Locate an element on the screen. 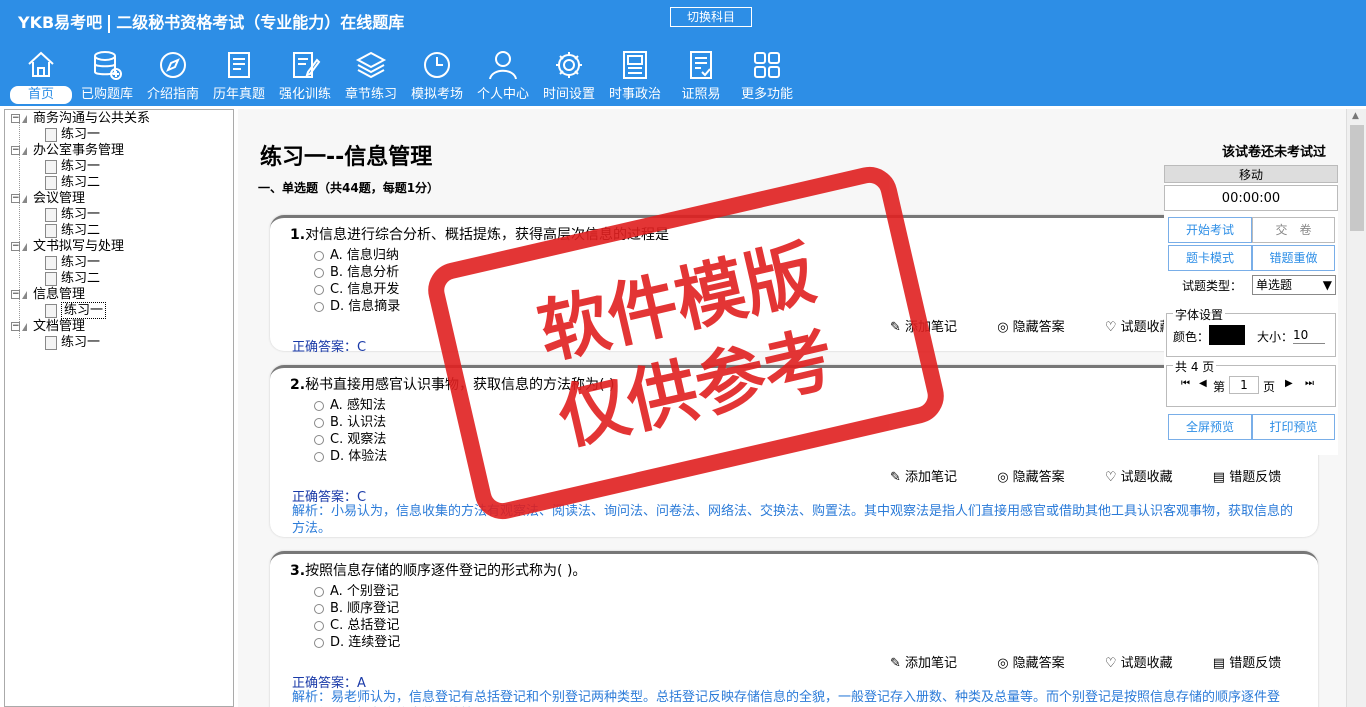 The image size is (1366, 707). wrong-redo-button: 错题重做 is located at coordinates (1293, 258).